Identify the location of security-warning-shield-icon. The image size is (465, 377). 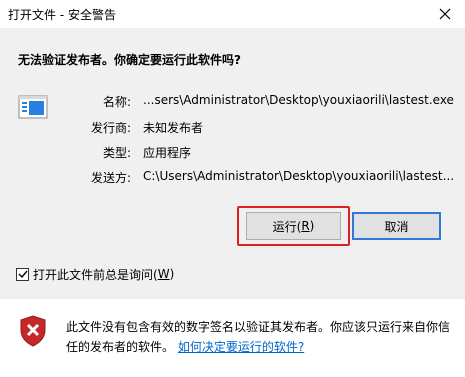
(33, 331).